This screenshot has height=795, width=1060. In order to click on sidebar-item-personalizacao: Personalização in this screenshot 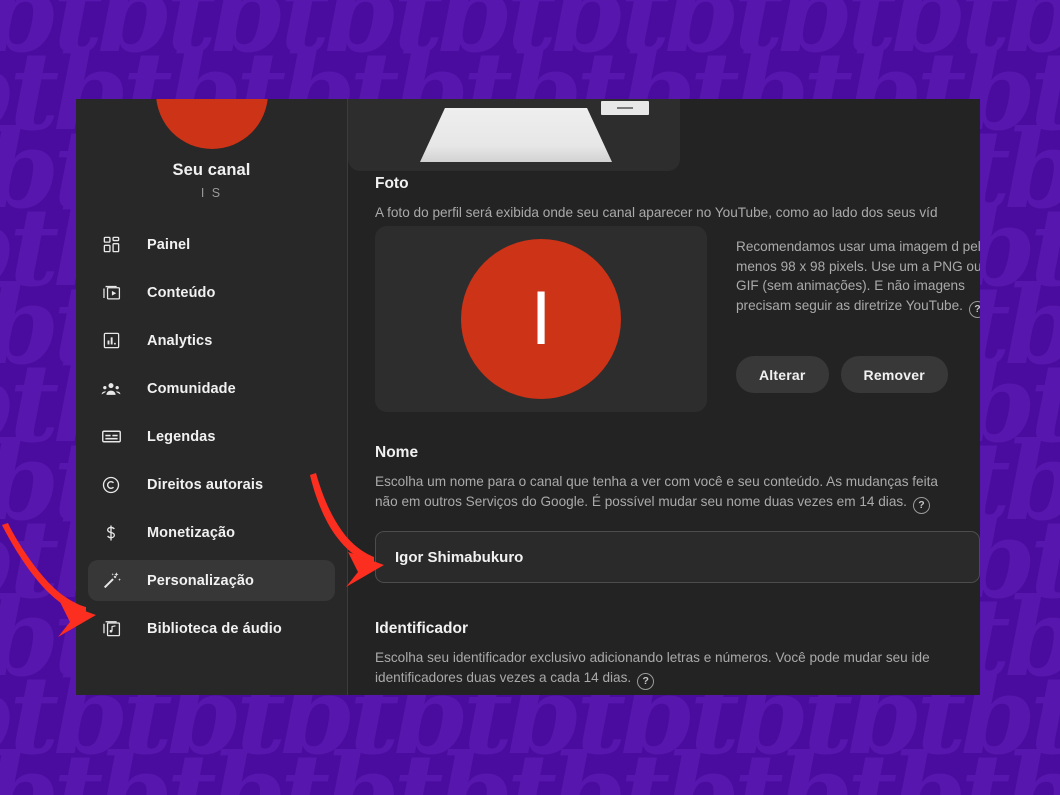, I will do `click(211, 580)`.